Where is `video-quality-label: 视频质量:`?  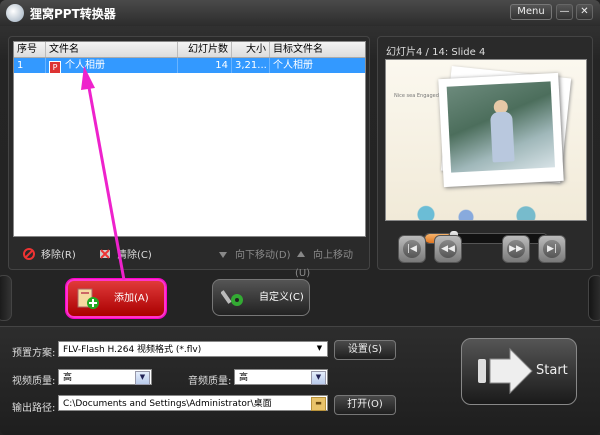 video-quality-label: 视频质量: is located at coordinates (34, 381).